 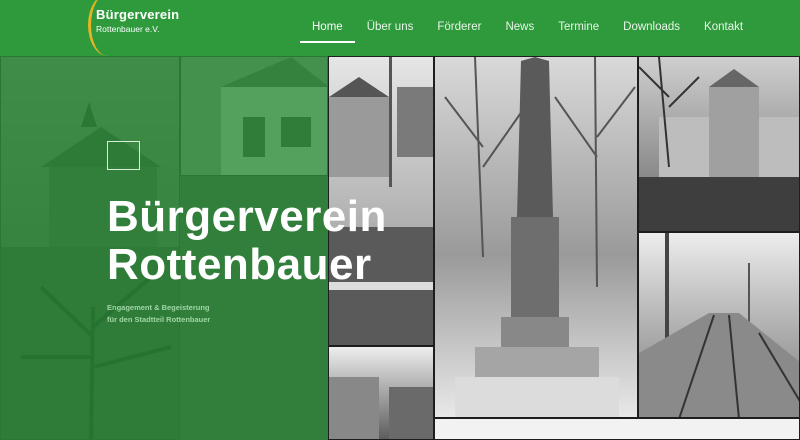 I want to click on hero-title-line2: Rottenbauer, so click(x=239, y=264).